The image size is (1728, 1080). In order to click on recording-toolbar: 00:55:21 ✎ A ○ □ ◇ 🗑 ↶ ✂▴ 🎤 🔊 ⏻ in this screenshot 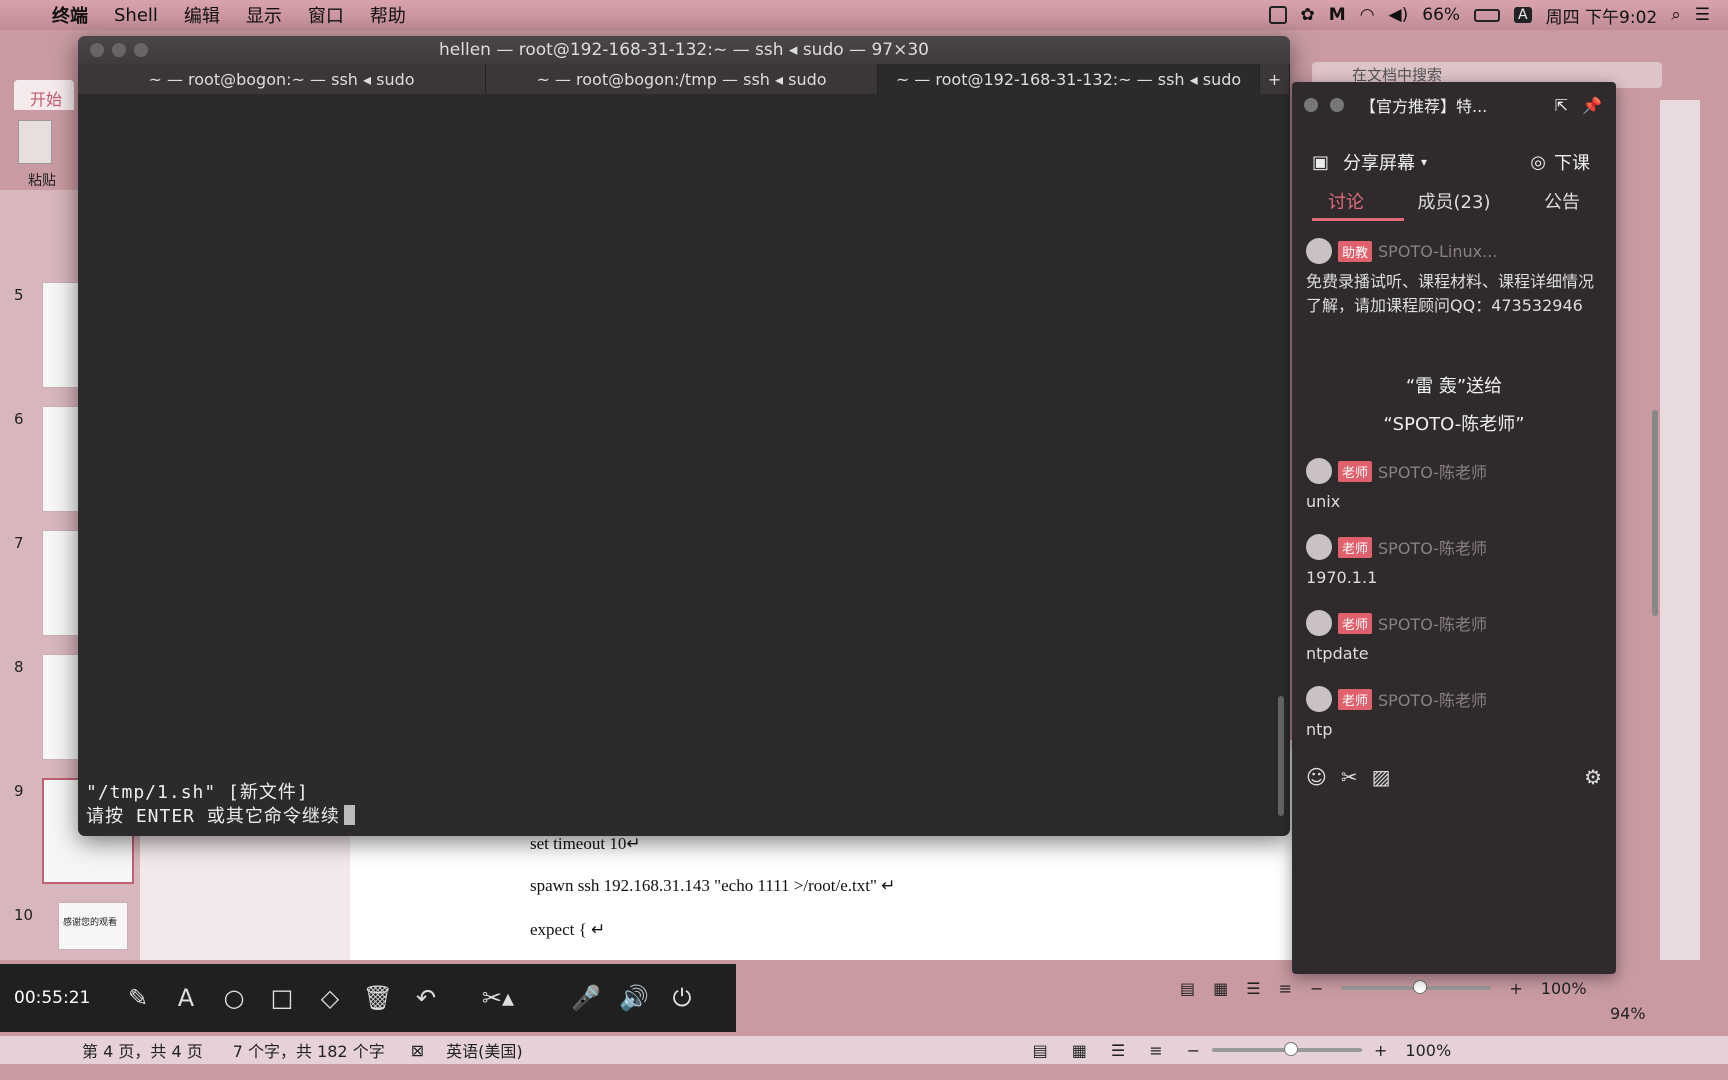, I will do `click(368, 998)`.